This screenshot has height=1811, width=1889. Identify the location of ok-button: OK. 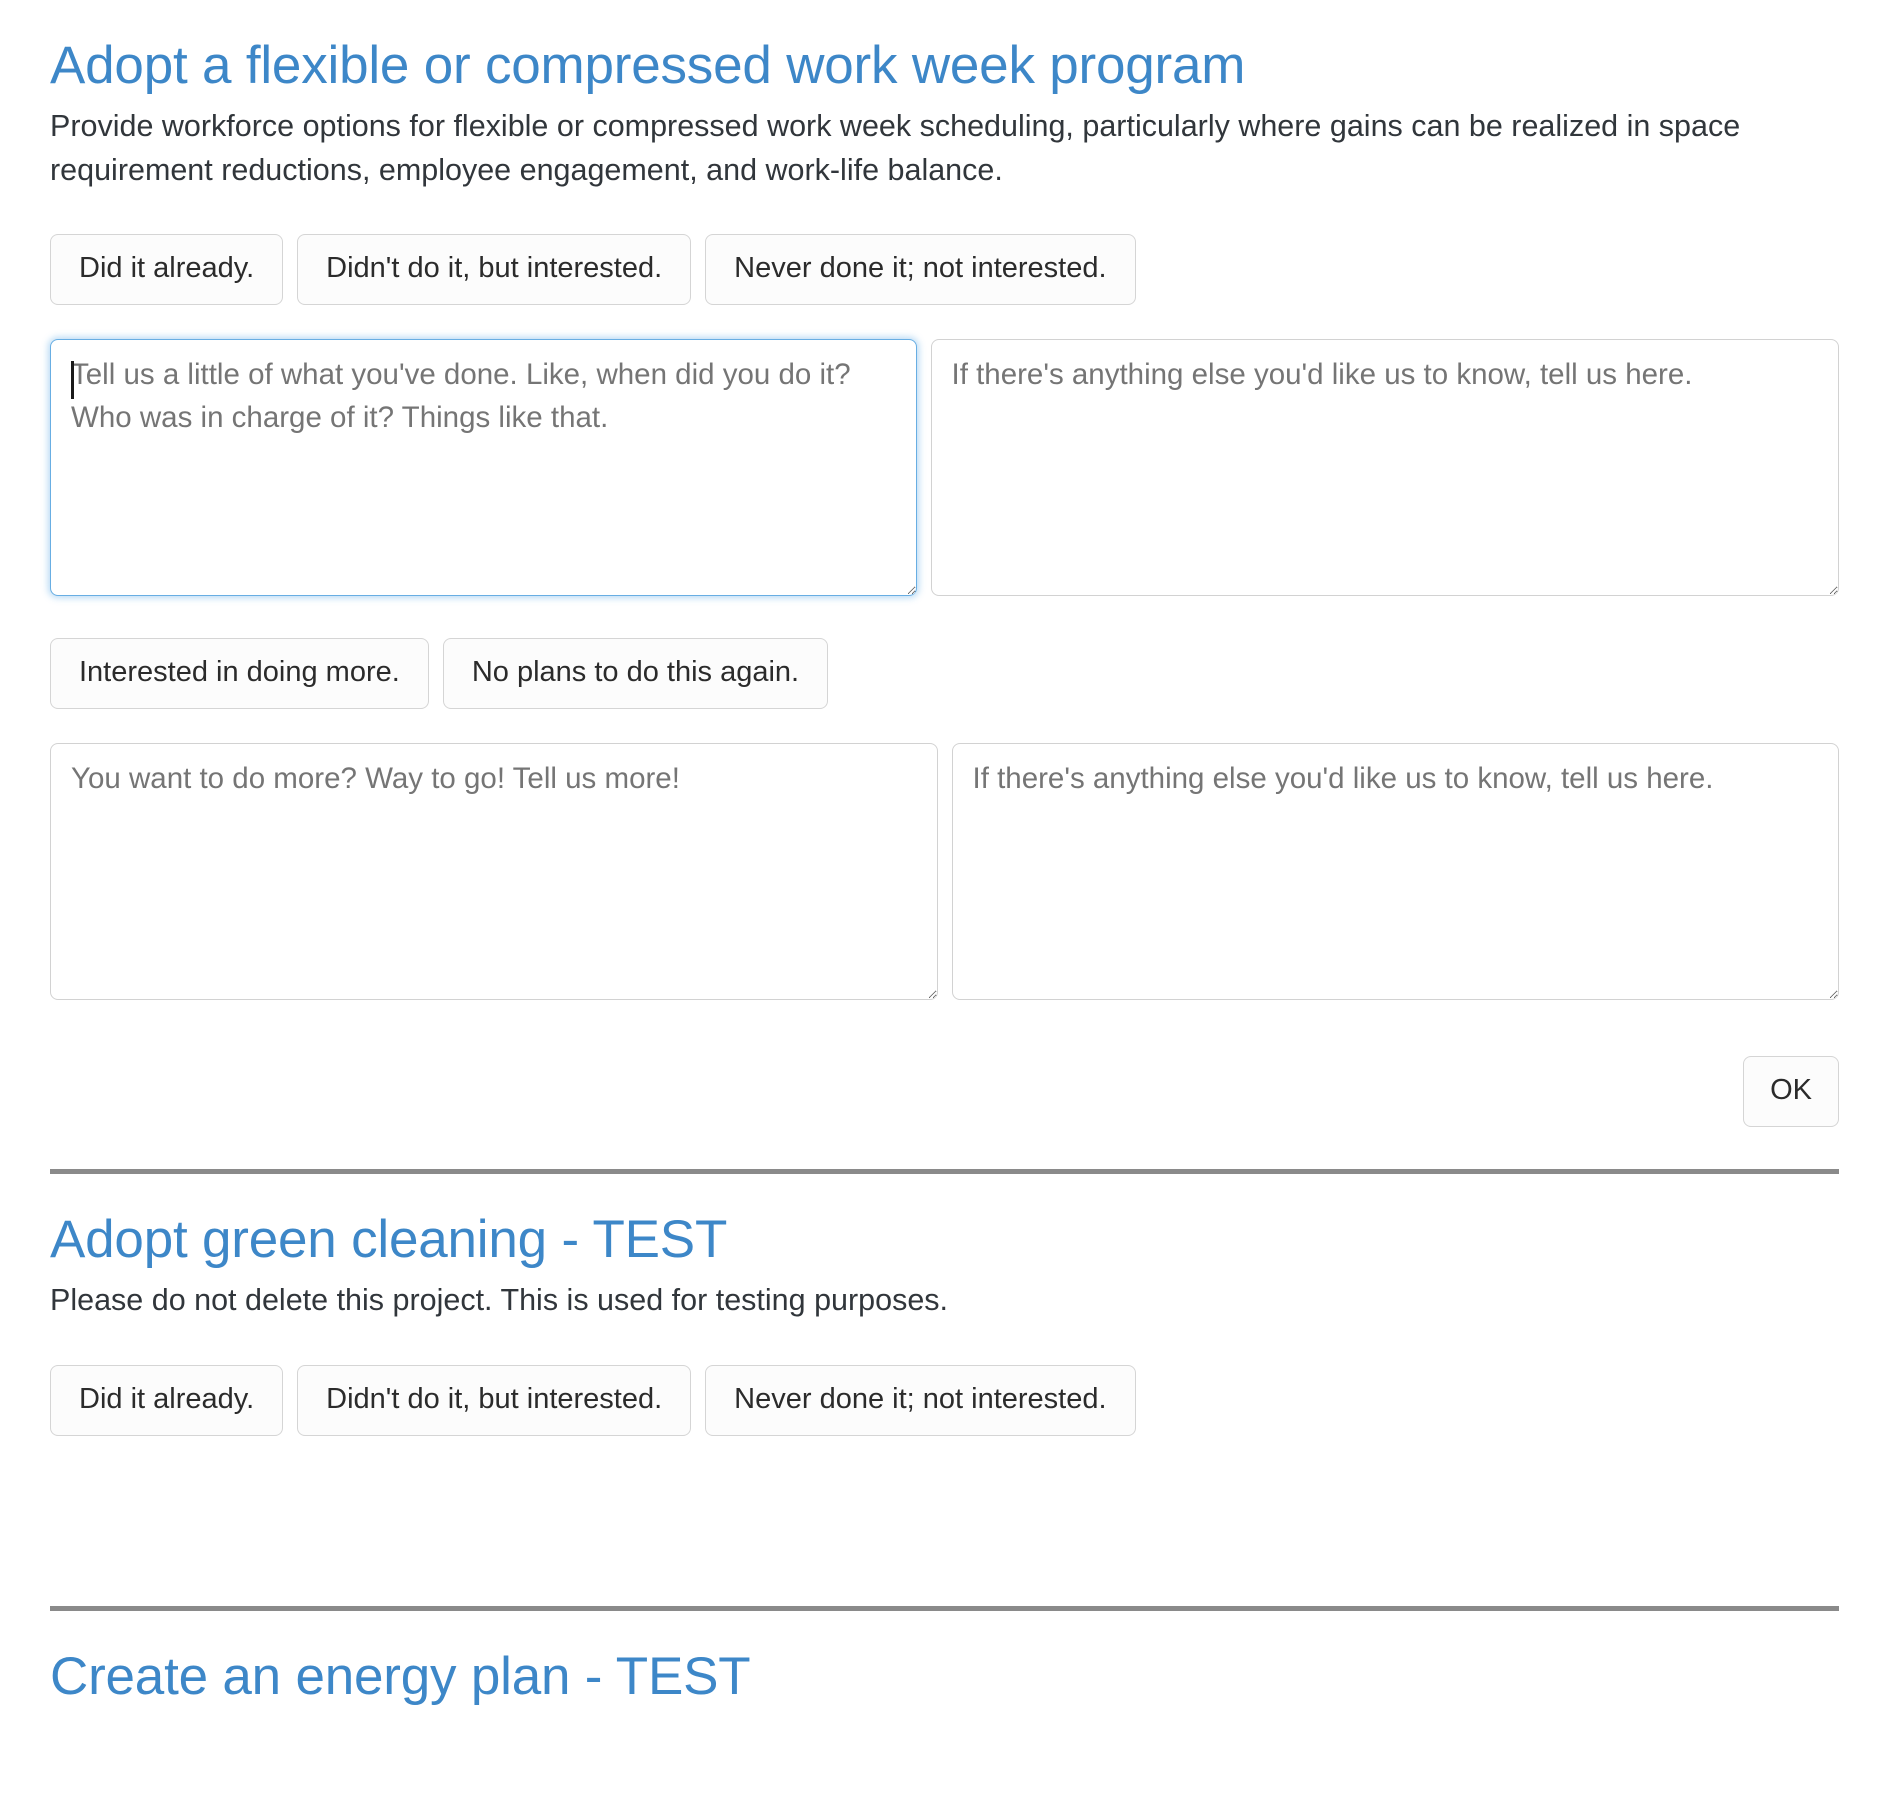
(1791, 1091).